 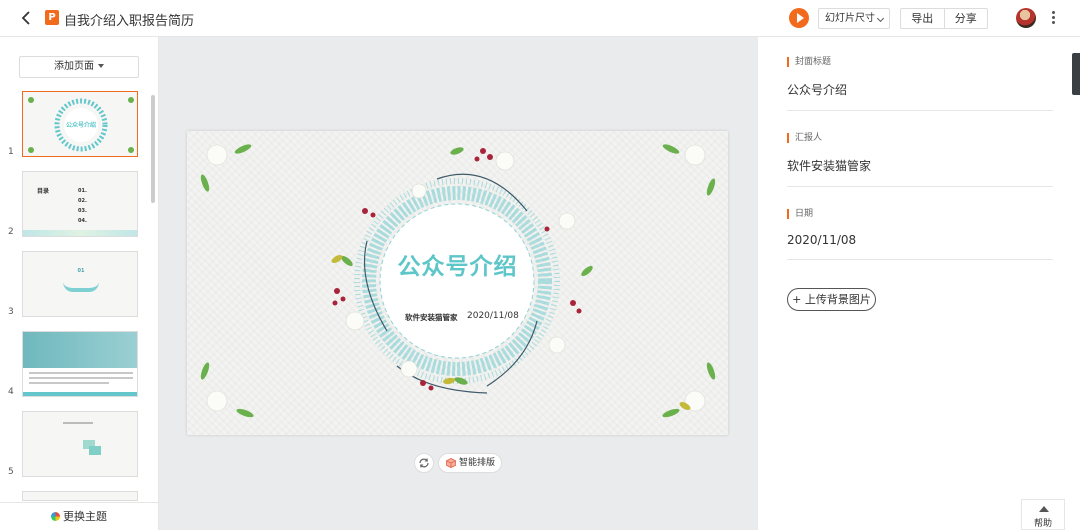 I want to click on upload-background-button: + 上传背景图片, so click(x=831, y=299).